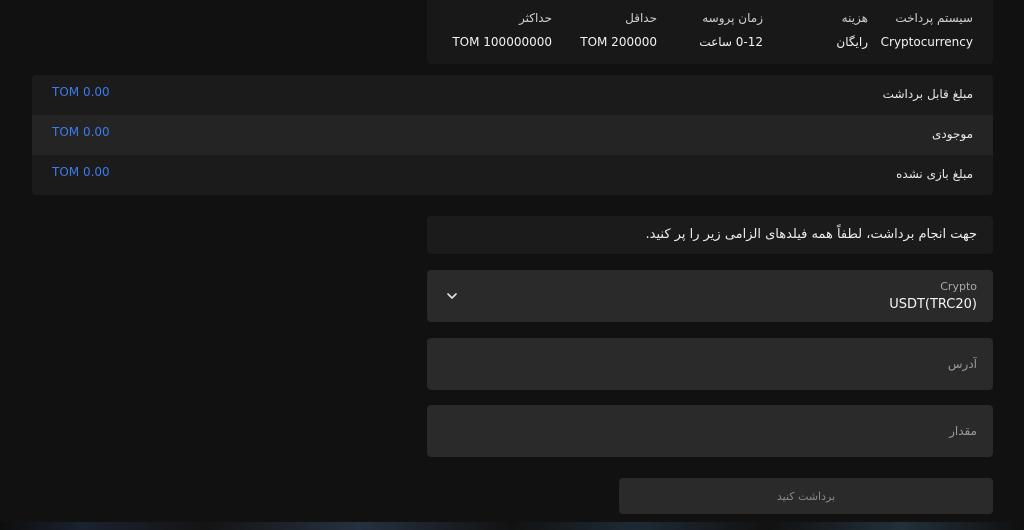 Image resolution: width=1024 pixels, height=530 pixels. I want to click on process-time-value: 0-12 ساعت, so click(731, 42).